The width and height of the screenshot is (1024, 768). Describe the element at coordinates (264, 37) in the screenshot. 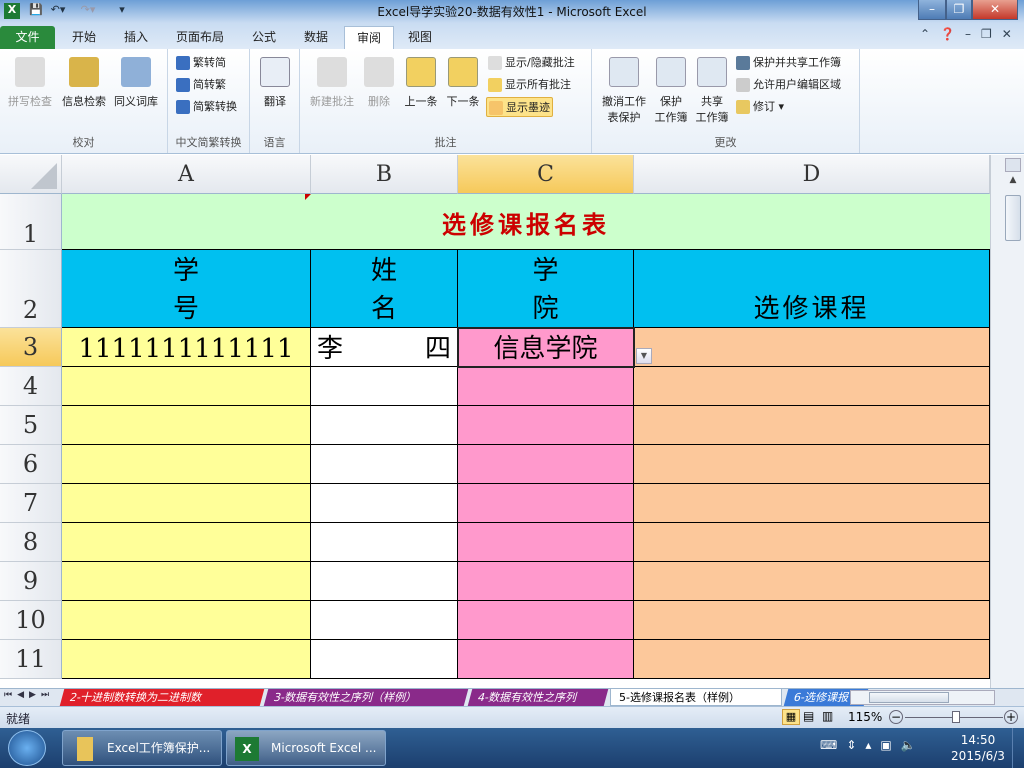

I see `tab-formulas: 公式` at that location.